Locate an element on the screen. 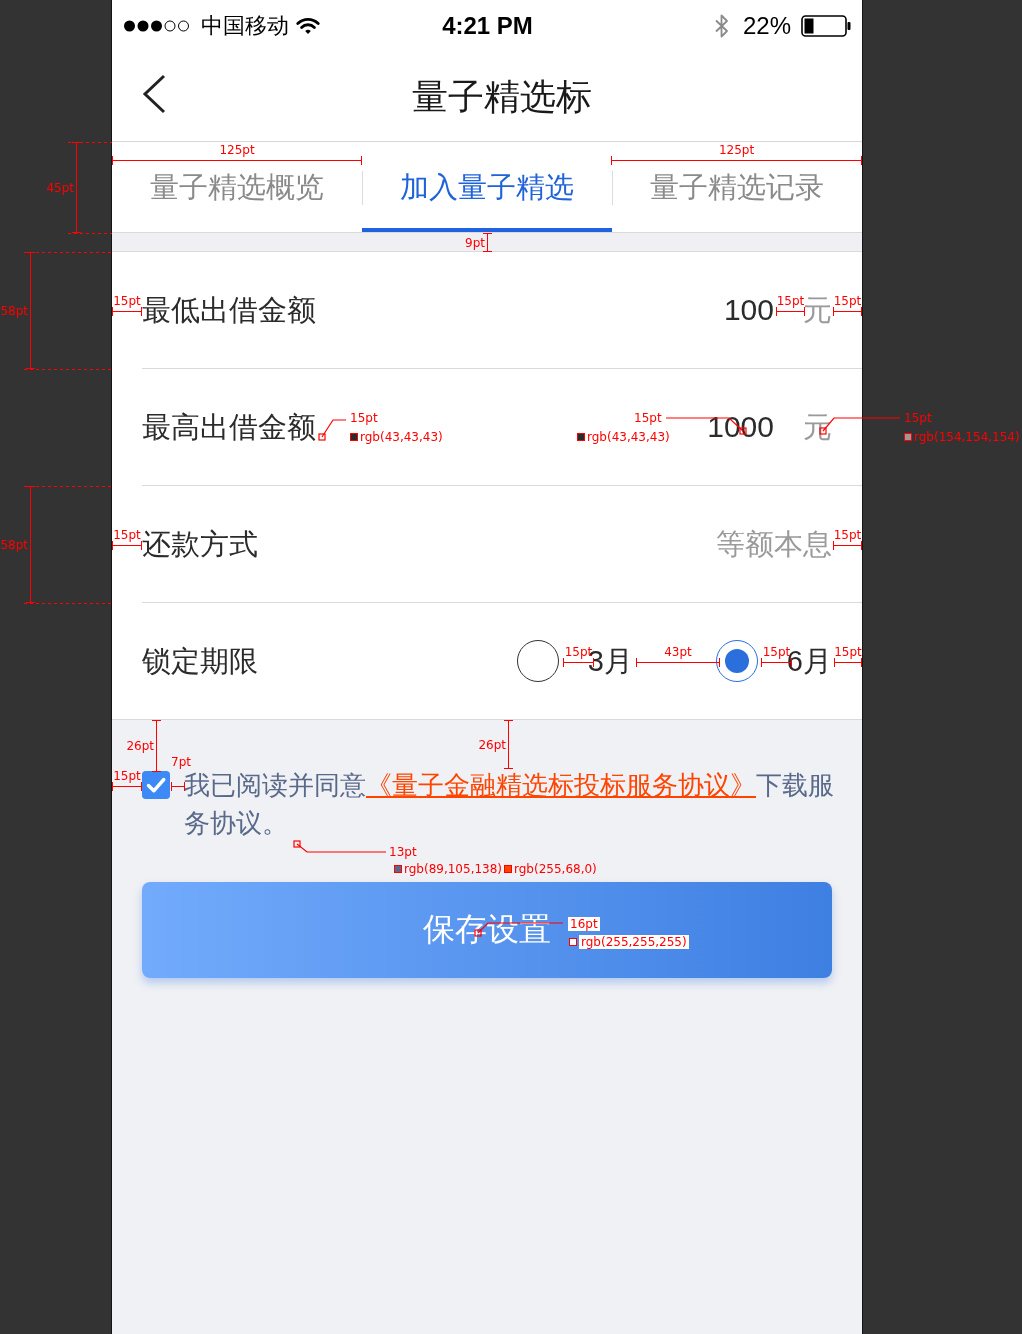 The image size is (1022, 1334). field-label: 最高出借金额 is located at coordinates (229, 427).